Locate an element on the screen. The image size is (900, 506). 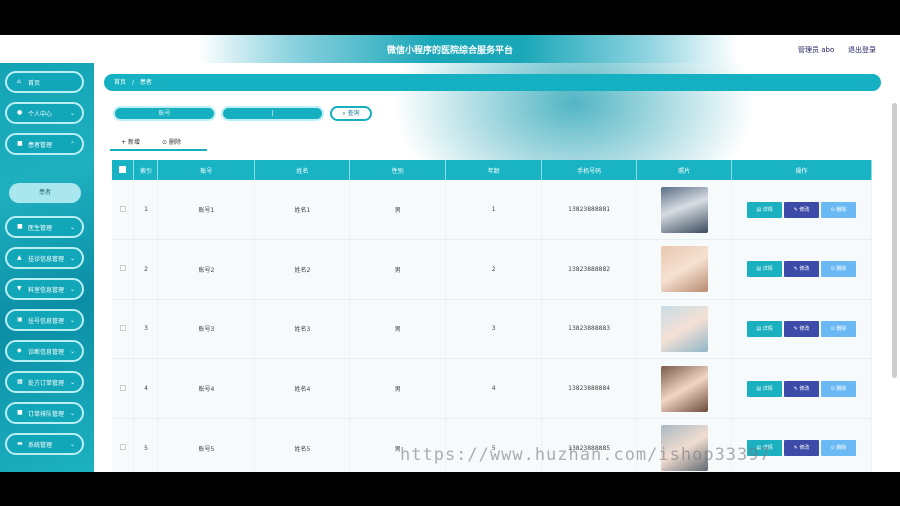
search-button-label: 查询 is located at coordinates (353, 113).